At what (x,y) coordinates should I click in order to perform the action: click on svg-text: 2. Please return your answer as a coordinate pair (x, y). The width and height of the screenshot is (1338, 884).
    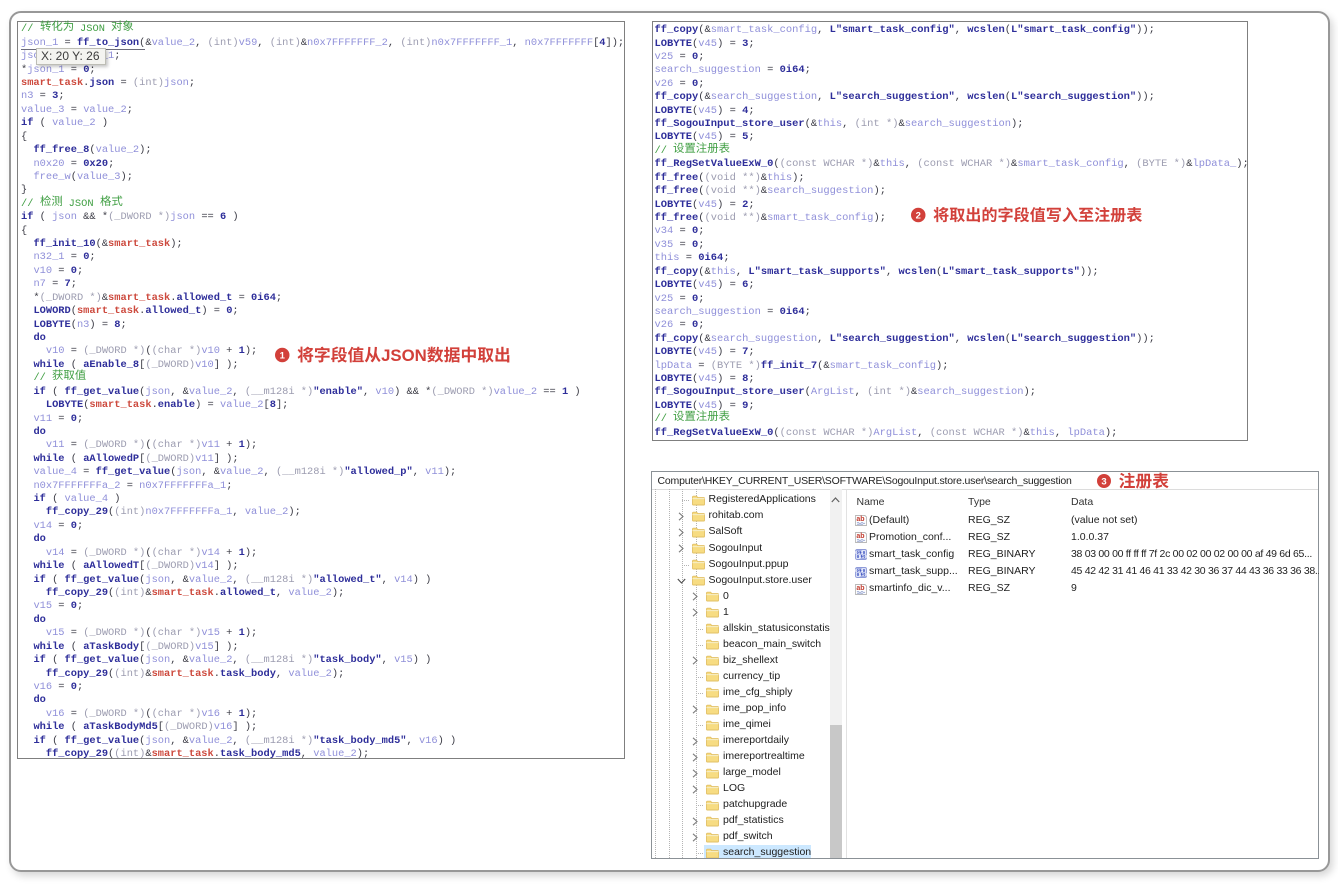
    Looking at the image, I should click on (917, 215).